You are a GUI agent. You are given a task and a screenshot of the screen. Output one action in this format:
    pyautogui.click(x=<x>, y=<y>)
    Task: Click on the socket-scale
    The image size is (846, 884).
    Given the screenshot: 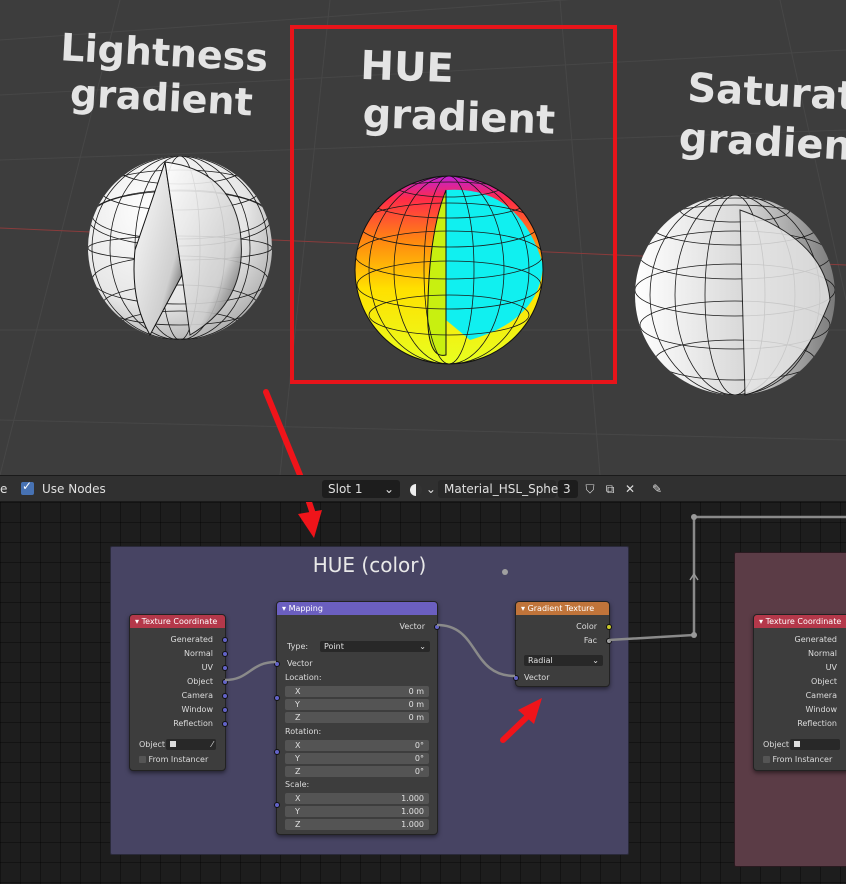 What is the action you would take?
    pyautogui.click(x=277, y=805)
    